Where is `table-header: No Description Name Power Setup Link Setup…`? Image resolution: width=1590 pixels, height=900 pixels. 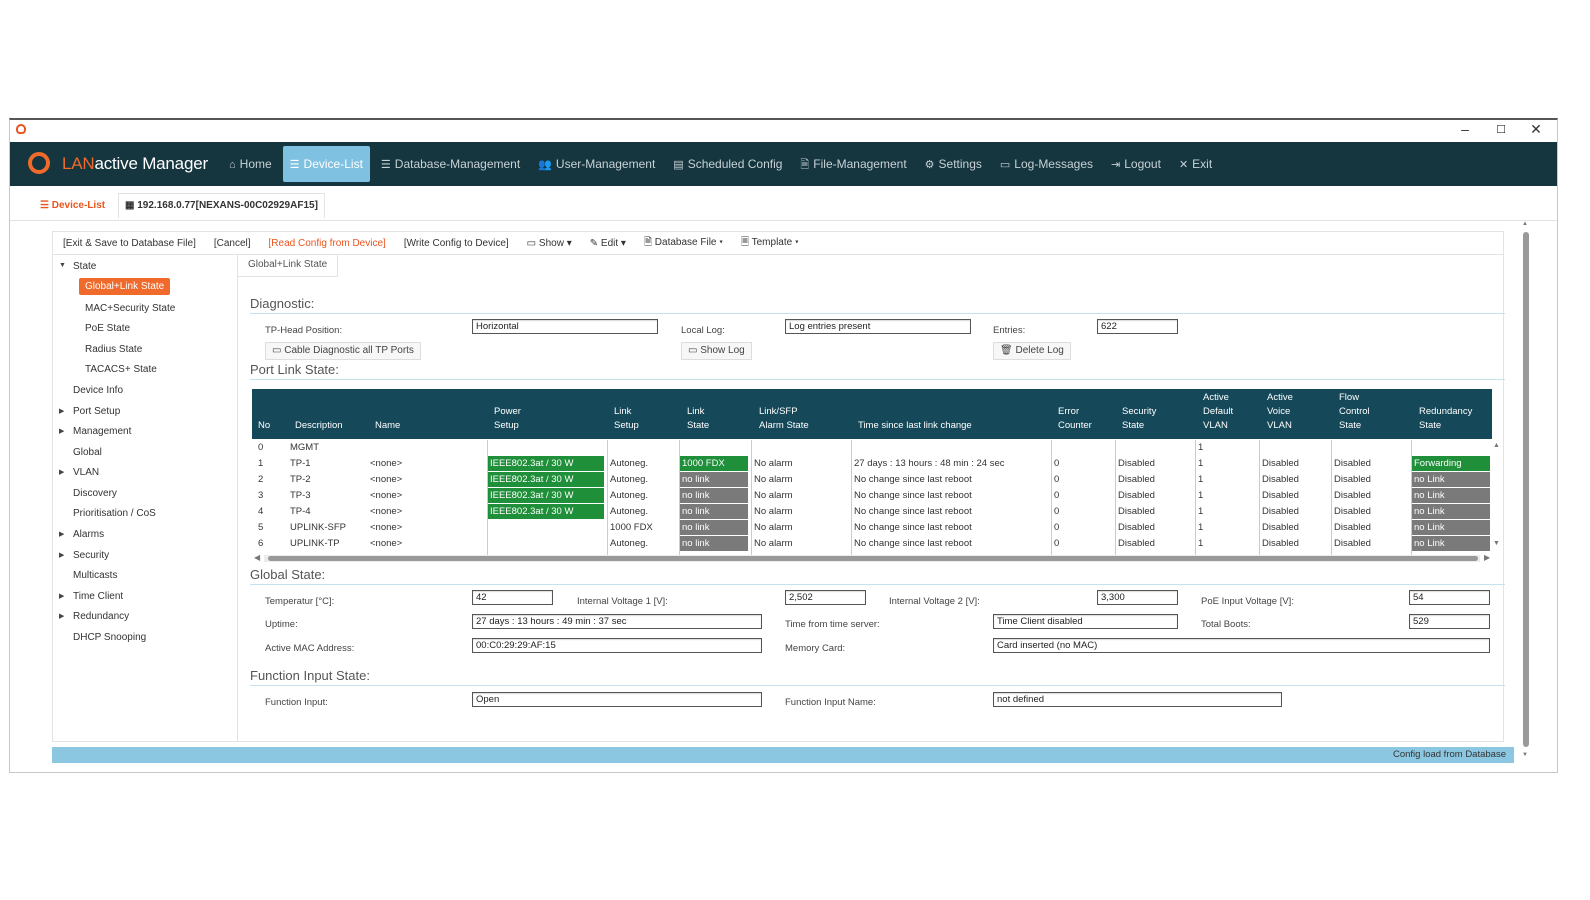 table-header: No Description Name Power Setup Link Setup… is located at coordinates (872, 414).